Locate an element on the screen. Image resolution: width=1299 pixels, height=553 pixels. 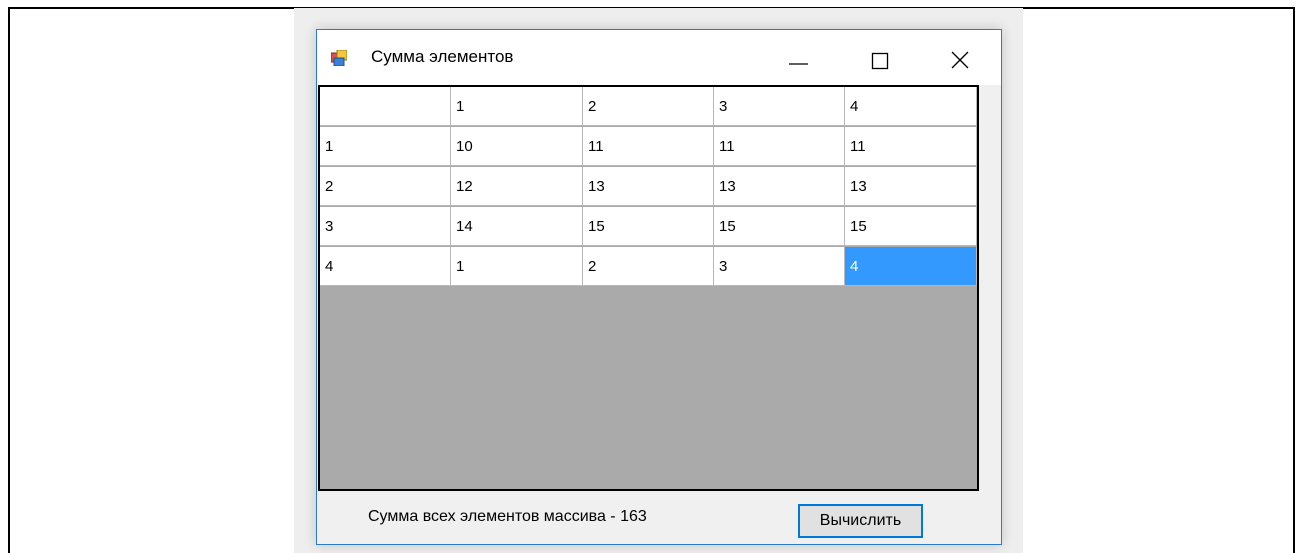
calculate-button: Вычислить is located at coordinates (860, 521).